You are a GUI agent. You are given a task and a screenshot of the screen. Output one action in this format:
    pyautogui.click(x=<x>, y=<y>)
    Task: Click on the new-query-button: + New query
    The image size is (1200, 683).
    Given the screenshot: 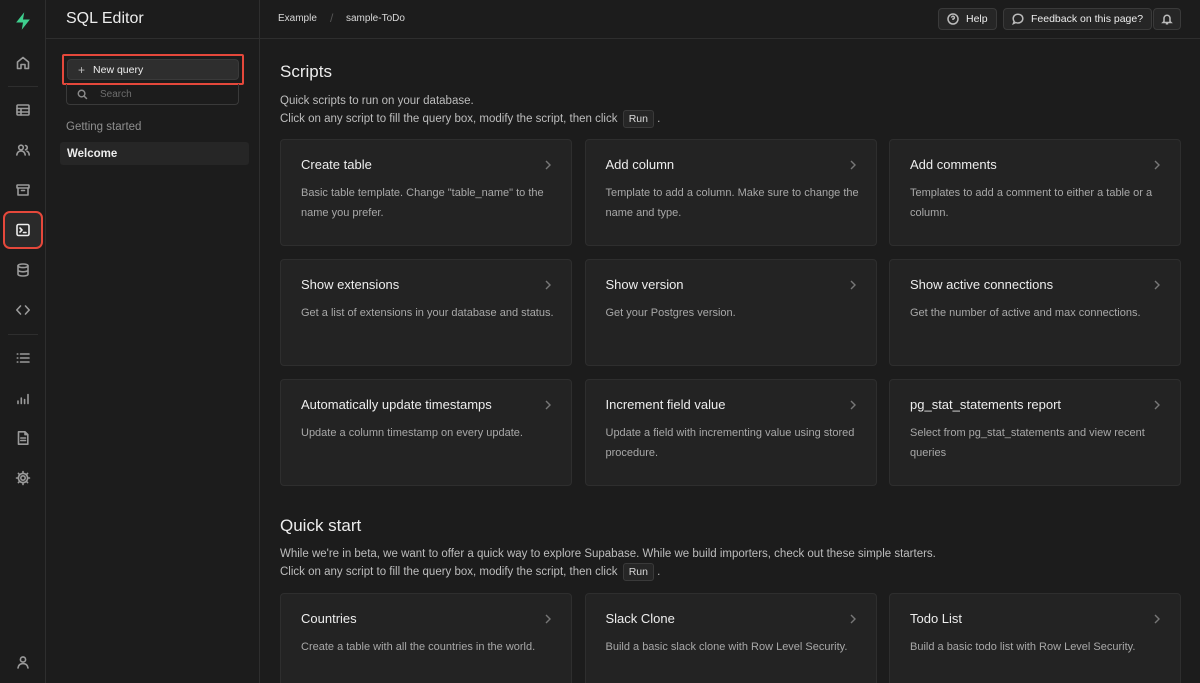 What is the action you would take?
    pyautogui.click(x=153, y=69)
    